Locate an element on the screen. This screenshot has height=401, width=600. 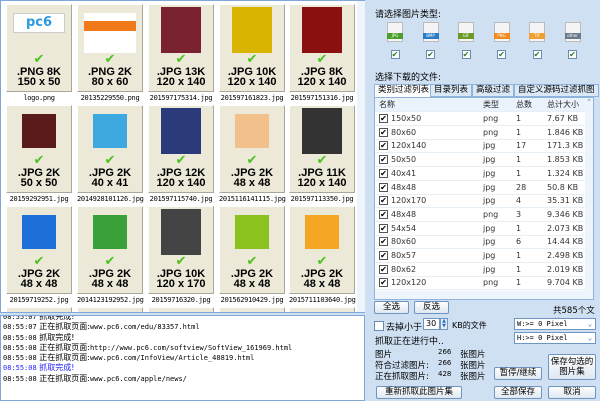
table-row: ✔ 150x50 png 1 7.67 KB is located at coordinates (481, 119).